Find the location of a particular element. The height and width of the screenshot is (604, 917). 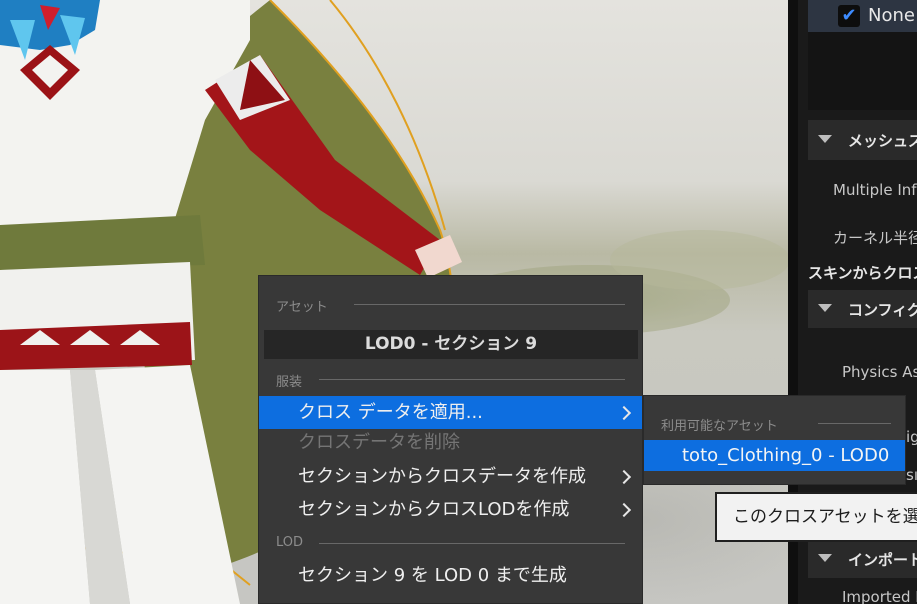

multiple-influences-label: Multiple Influ is located at coordinates (875, 190).